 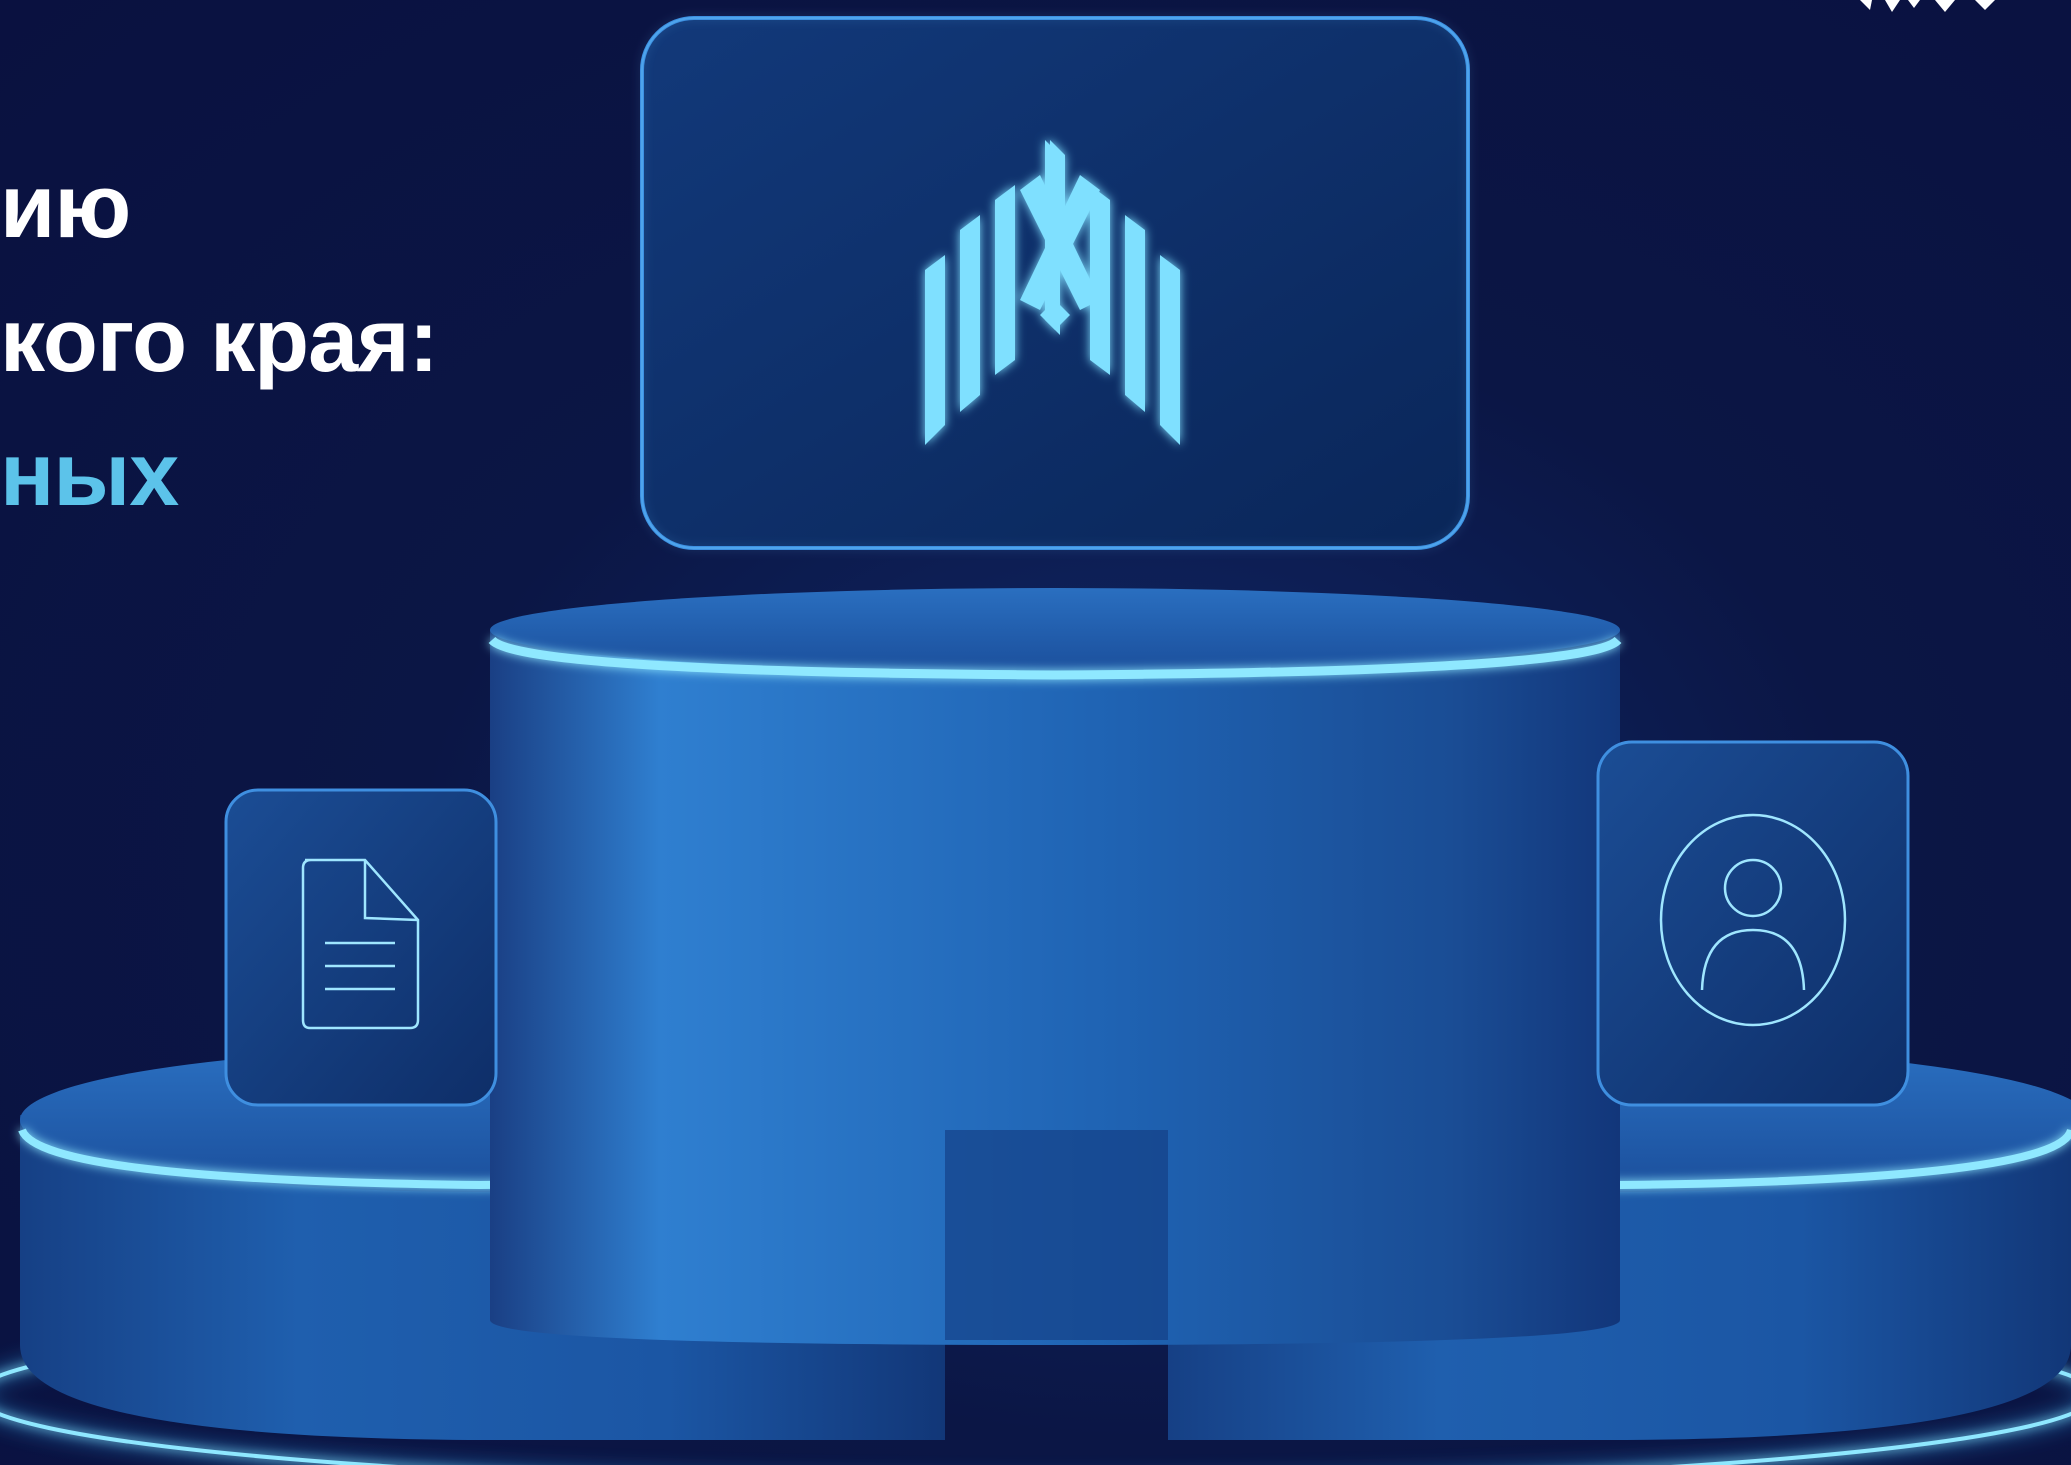 What do you see at coordinates (1753, 923) in the screenshot?
I see `profile-card` at bounding box center [1753, 923].